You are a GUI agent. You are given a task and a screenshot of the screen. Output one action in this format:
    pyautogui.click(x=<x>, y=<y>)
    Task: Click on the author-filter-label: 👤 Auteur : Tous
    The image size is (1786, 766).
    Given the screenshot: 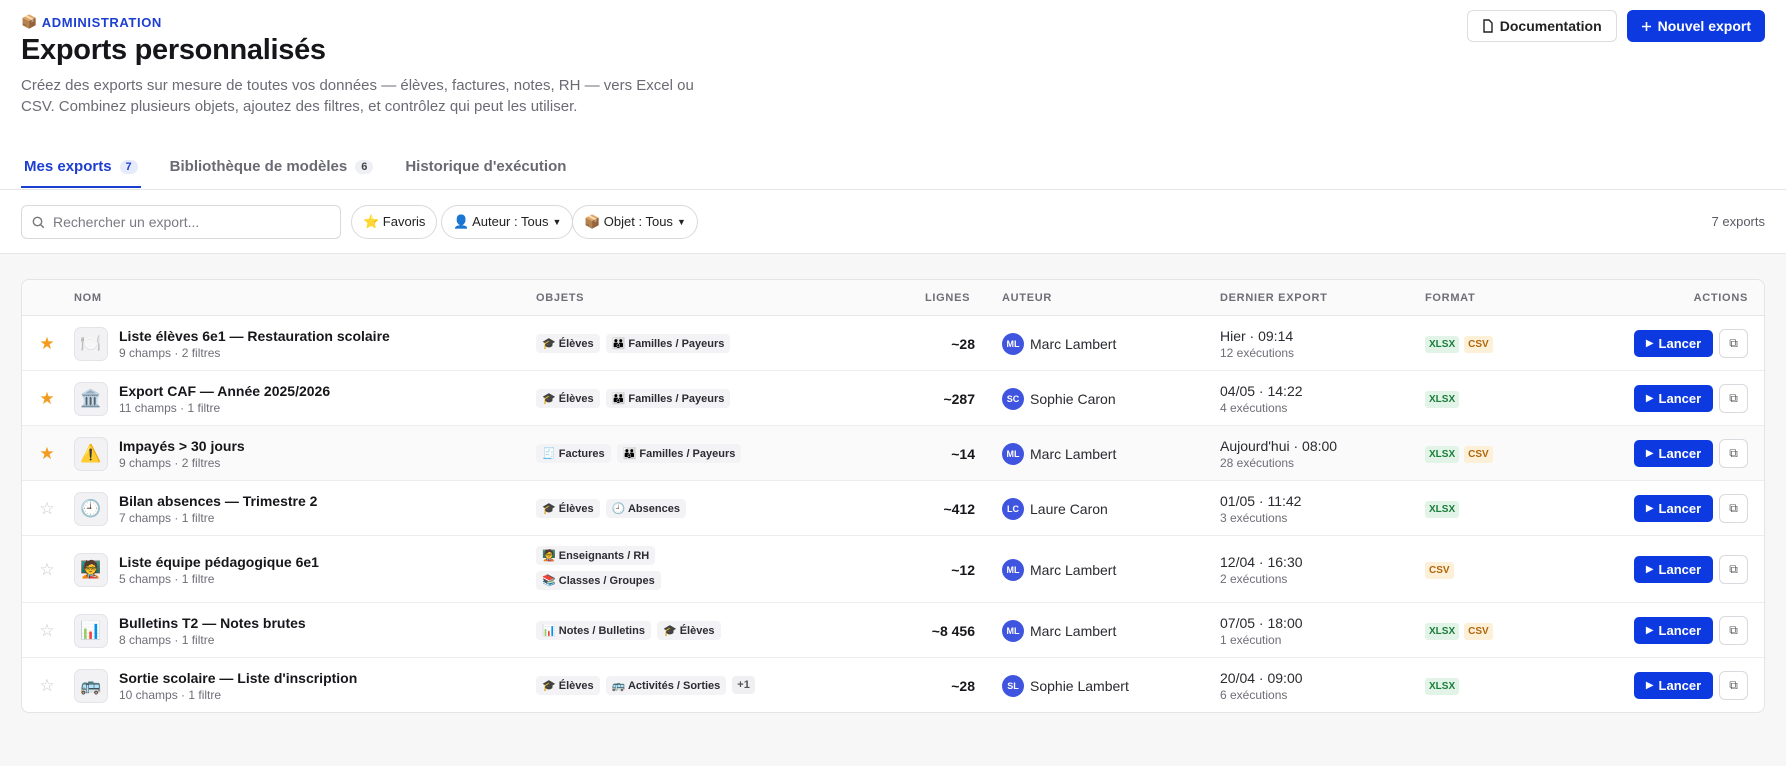 What is the action you would take?
    pyautogui.click(x=501, y=221)
    